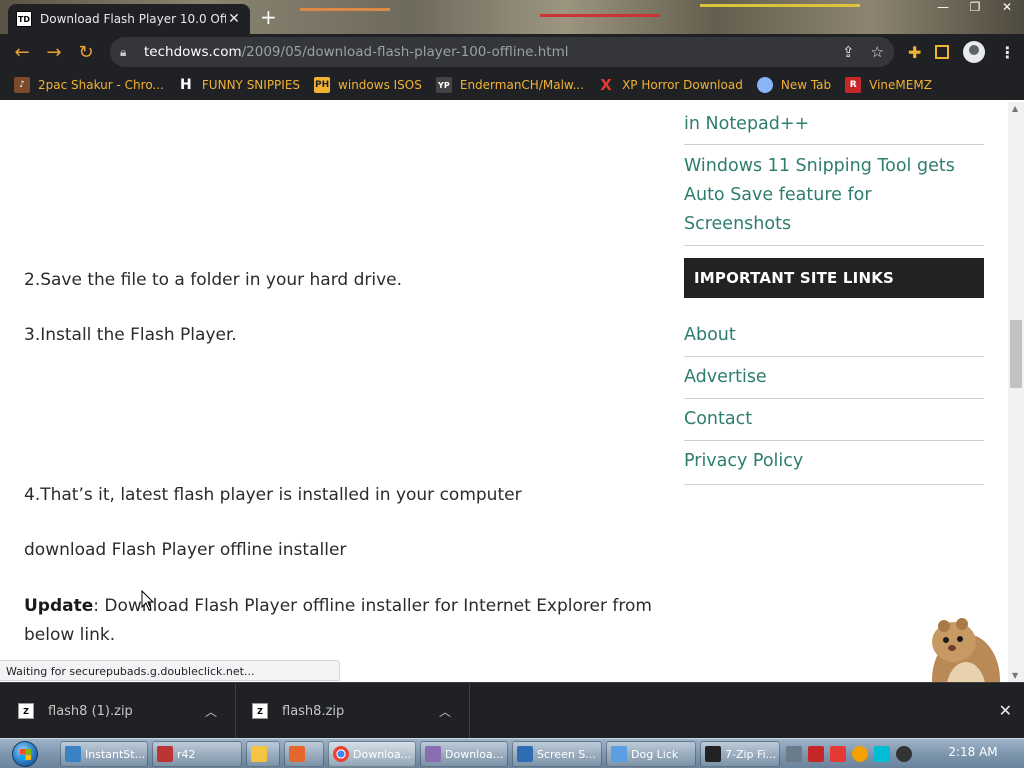  I want to click on bookmark-label: New Tab, so click(806, 85).